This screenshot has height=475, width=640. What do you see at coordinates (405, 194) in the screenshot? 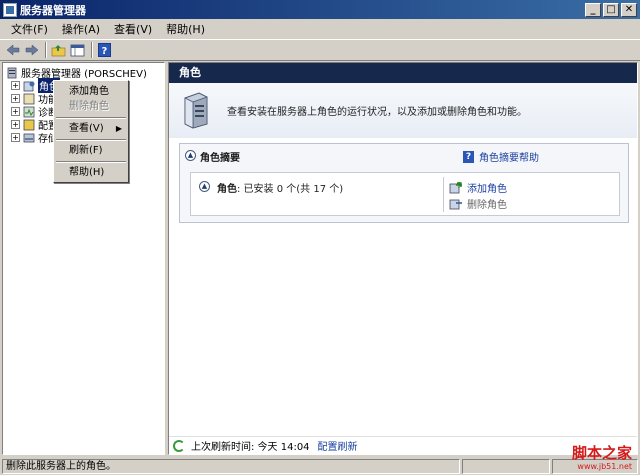
I see `roles-status-box: ▲ 角色: 已安装 0 个(共 17 个) 添加角色 删除角色` at bounding box center [405, 194].